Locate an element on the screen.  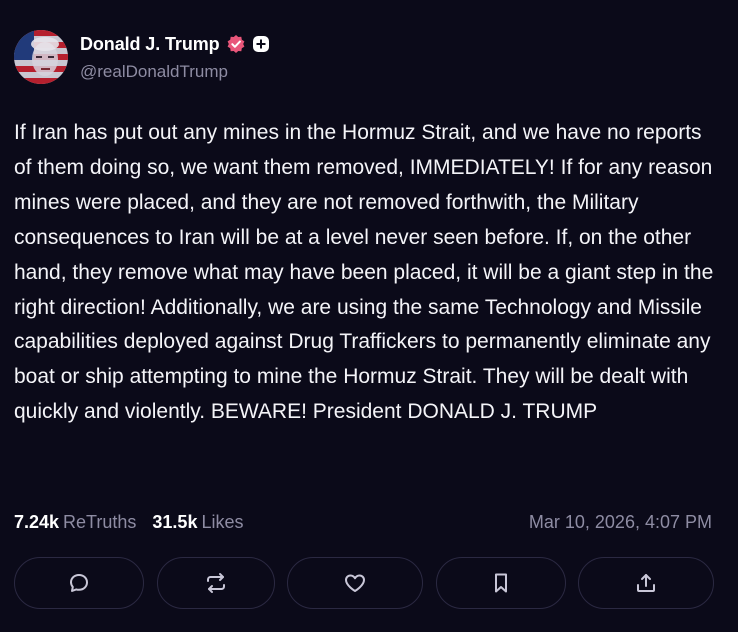
like-button is located at coordinates (355, 583).